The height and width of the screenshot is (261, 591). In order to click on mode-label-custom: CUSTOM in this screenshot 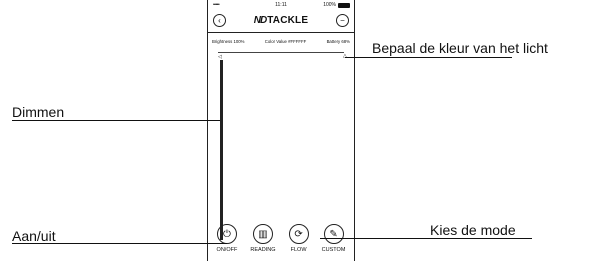, I will do `click(333, 250)`.